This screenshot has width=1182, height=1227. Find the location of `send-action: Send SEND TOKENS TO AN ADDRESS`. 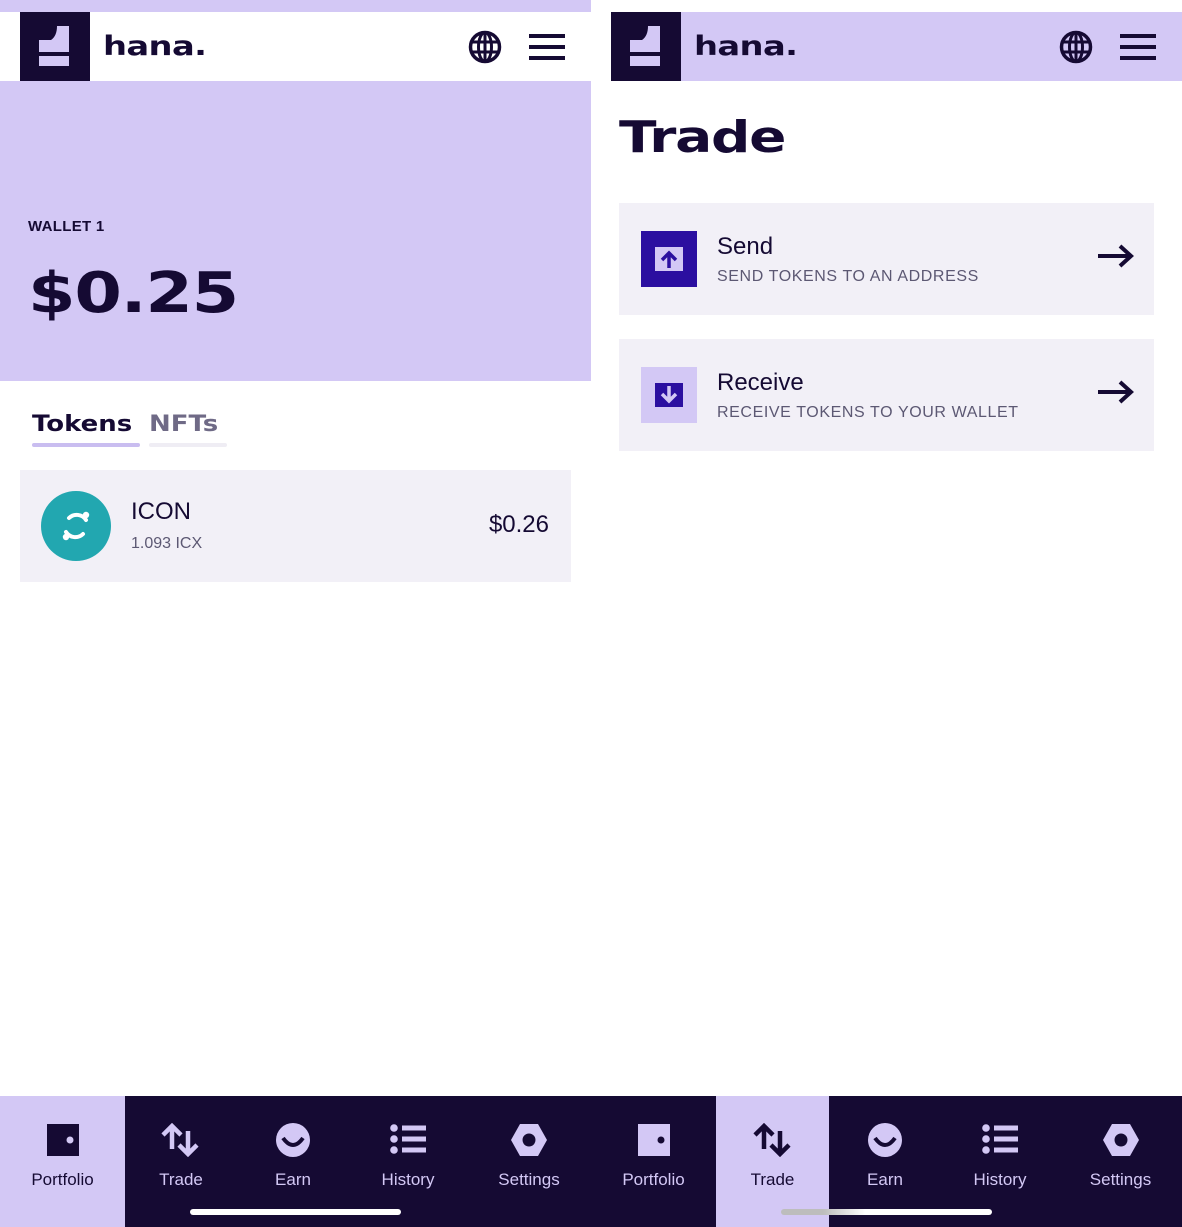

send-action: Send SEND TOKENS TO AN ADDRESS is located at coordinates (886, 259).